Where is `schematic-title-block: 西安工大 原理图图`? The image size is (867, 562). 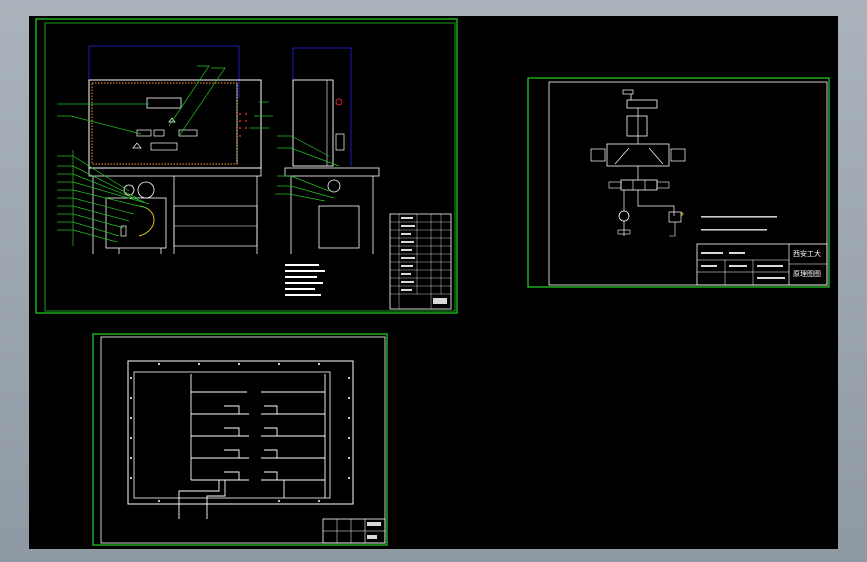
schematic-title-block: 西安工大 原理图图 is located at coordinates (762, 264).